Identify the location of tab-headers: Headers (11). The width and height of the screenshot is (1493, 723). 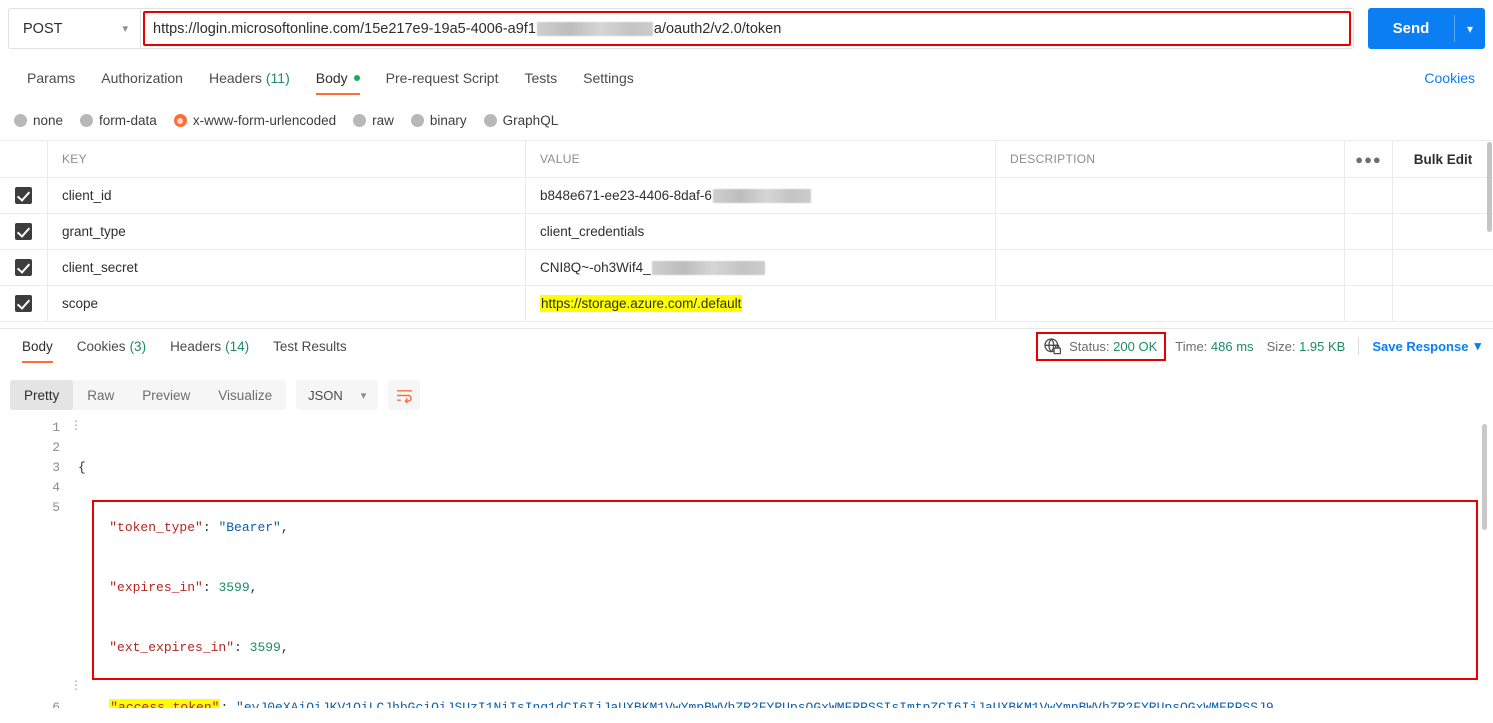
(249, 77).